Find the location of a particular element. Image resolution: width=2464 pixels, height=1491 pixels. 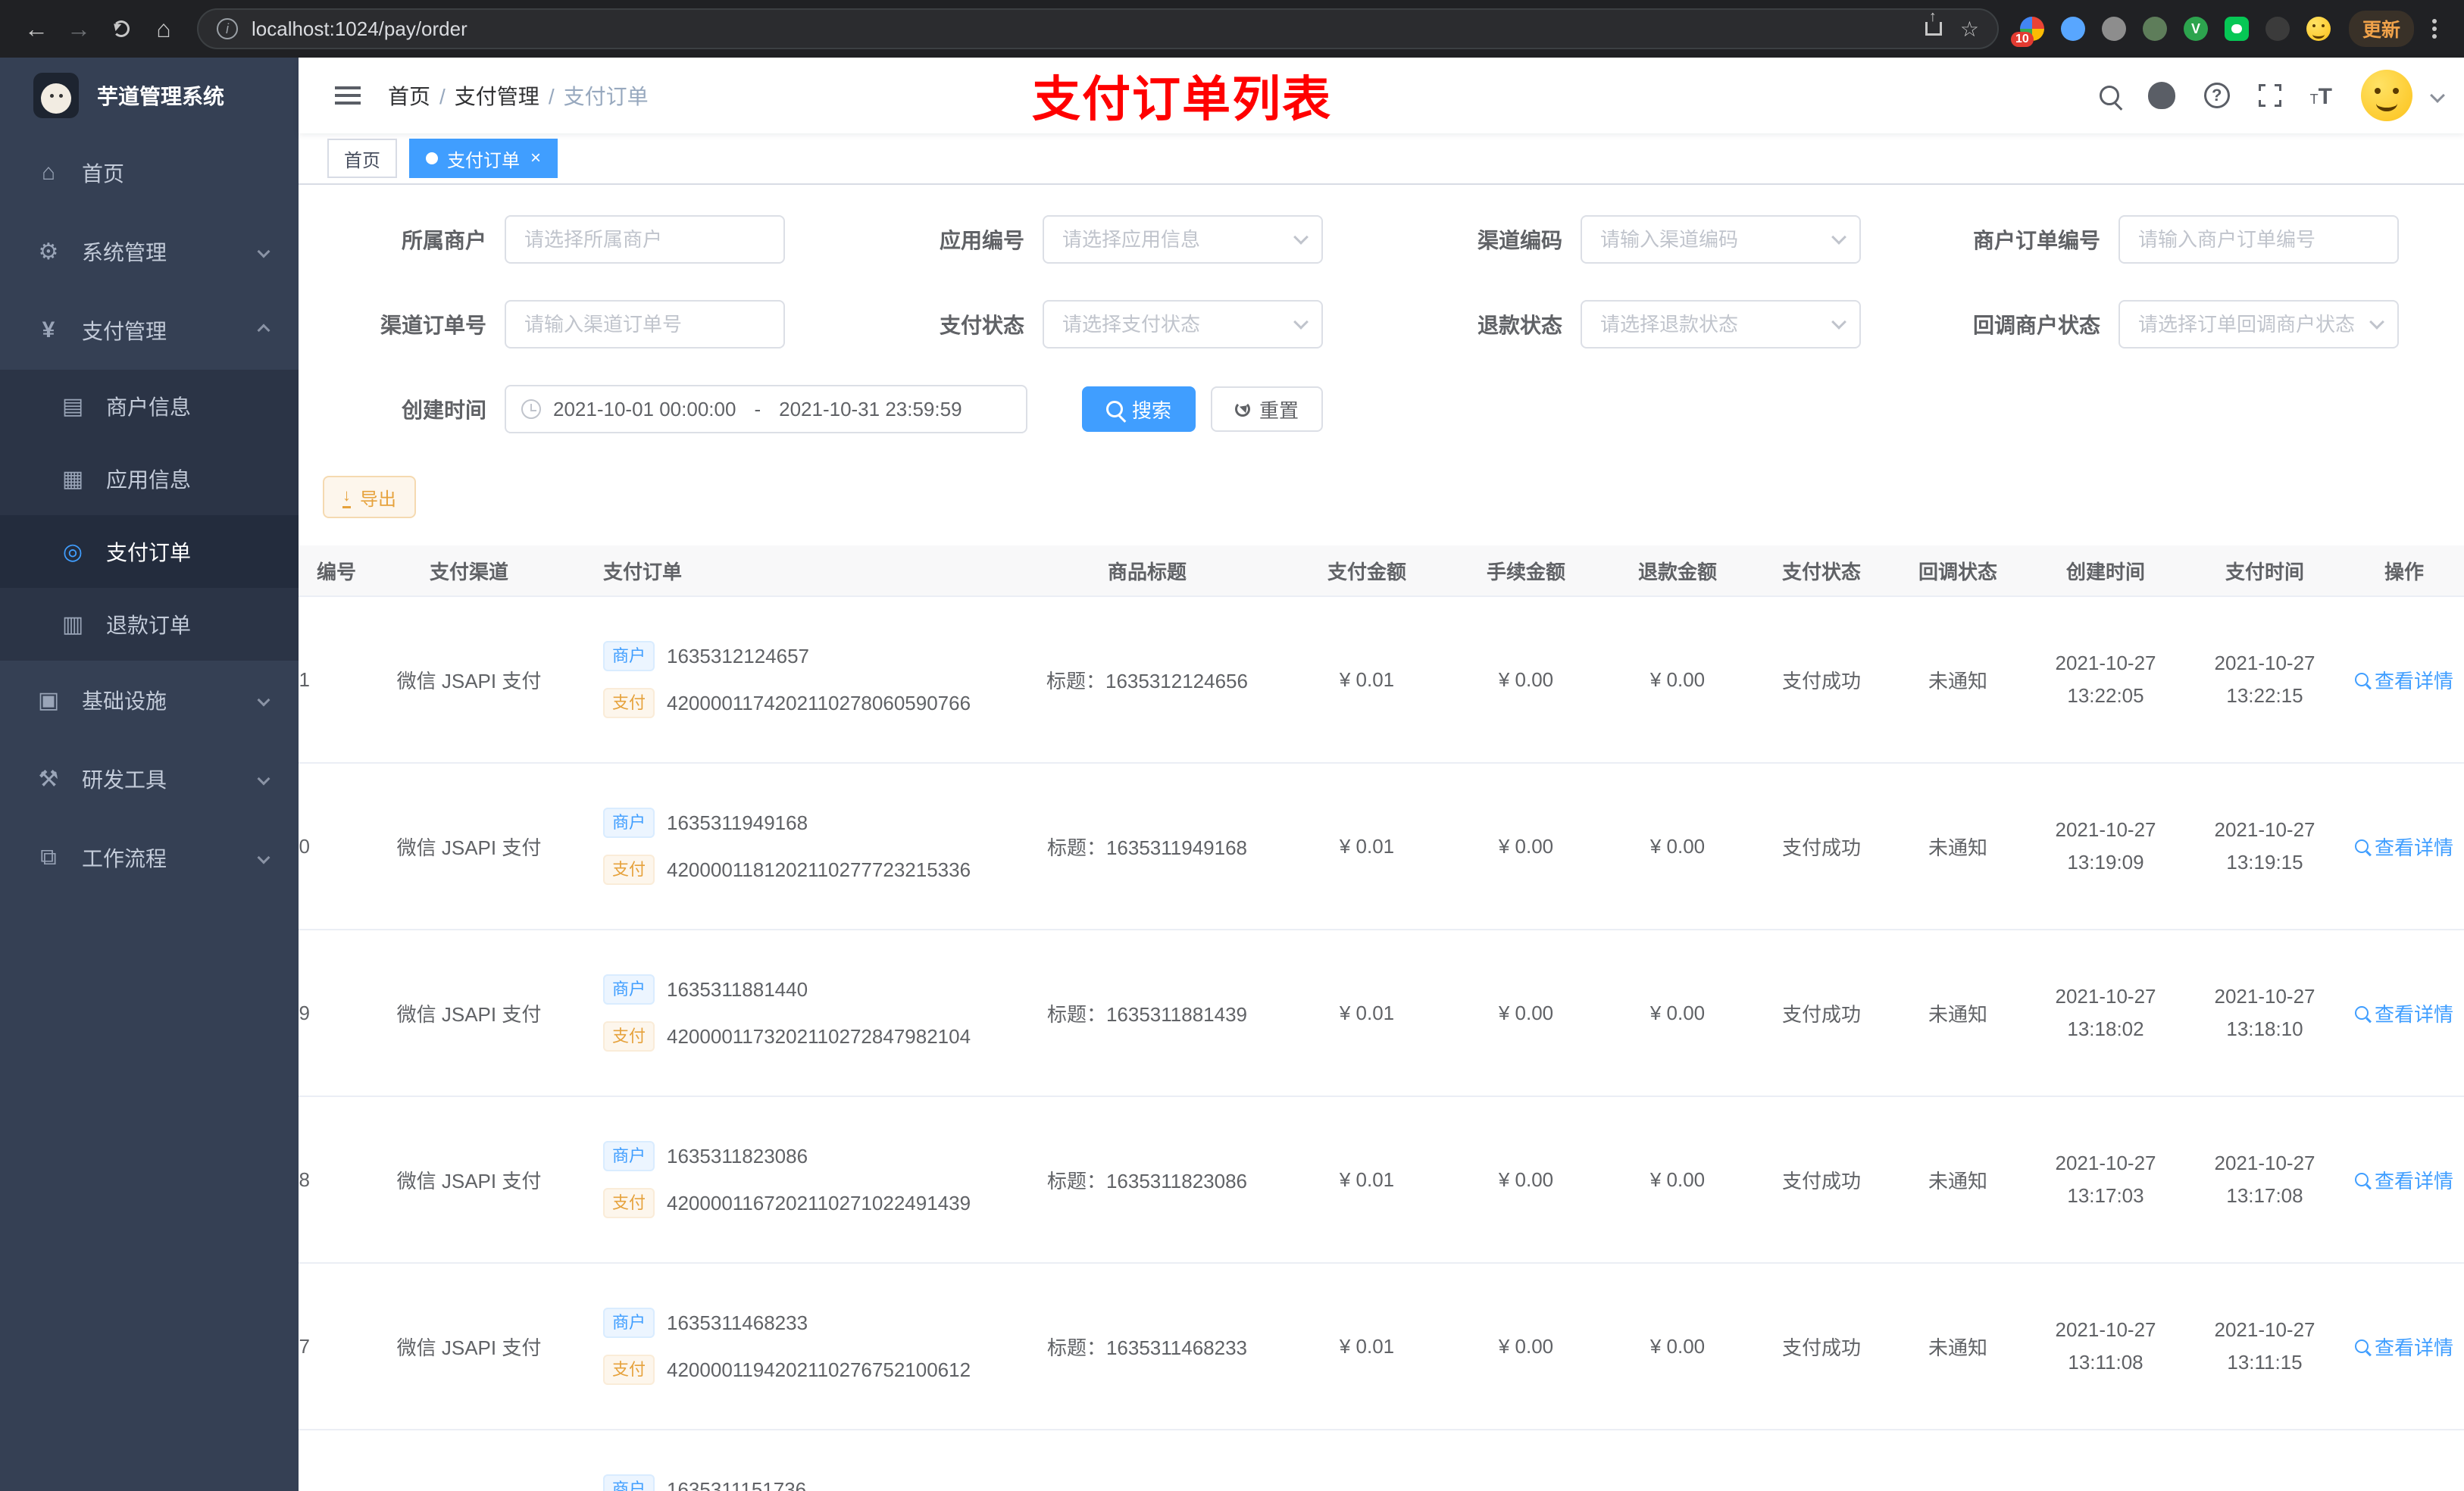

fee-amount: ¥ 0.00 is located at coordinates (1526, 1179).